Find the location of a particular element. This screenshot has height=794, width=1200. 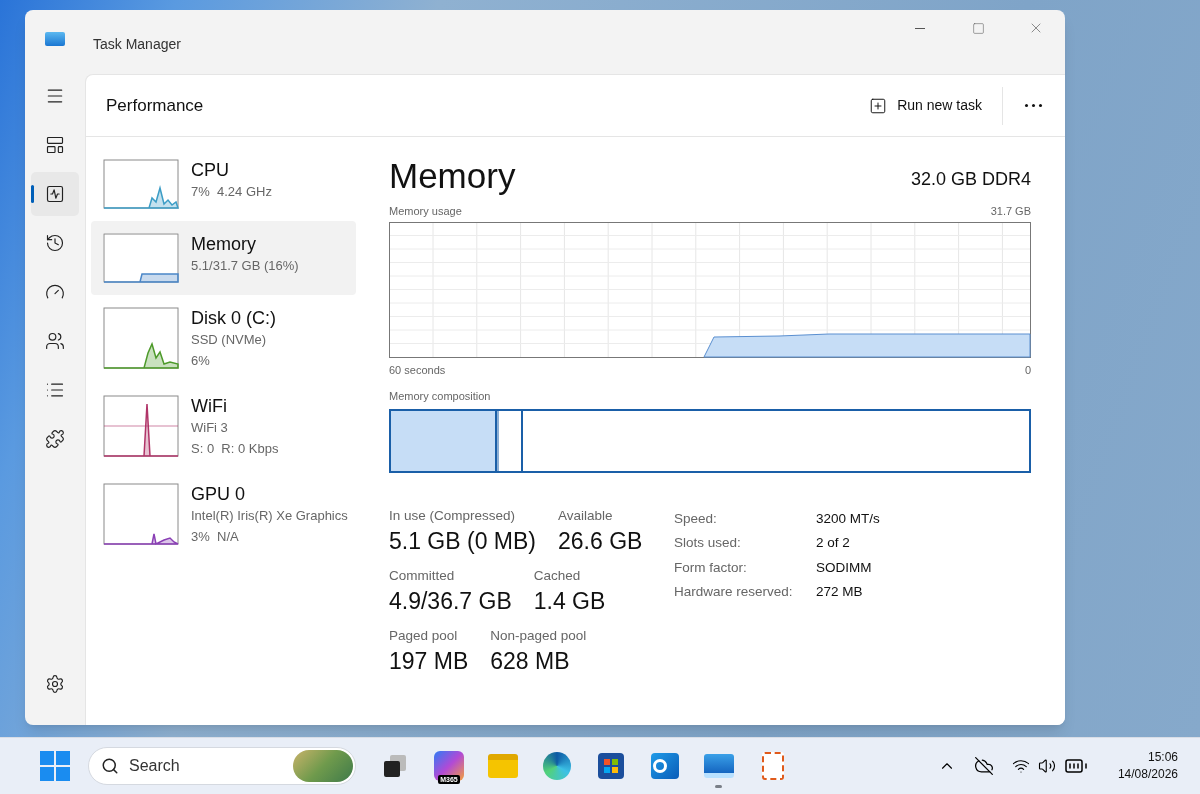

page-title: Performance is located at coordinates (155, 105).